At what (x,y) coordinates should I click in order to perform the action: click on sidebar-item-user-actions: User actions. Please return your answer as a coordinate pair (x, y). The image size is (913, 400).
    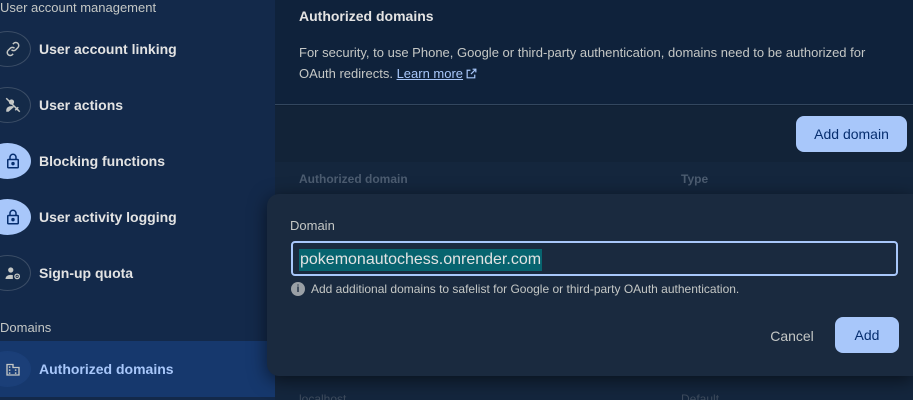
    Looking at the image, I should click on (137, 105).